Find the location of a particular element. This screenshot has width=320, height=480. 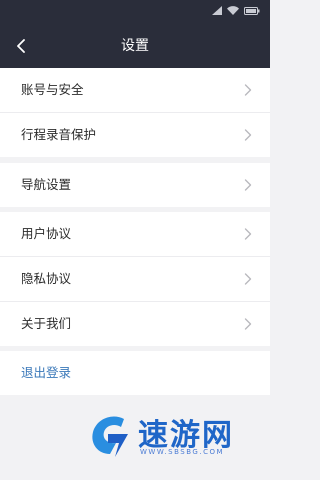

settings-item-navigation: 导航设置 is located at coordinates (135, 185).